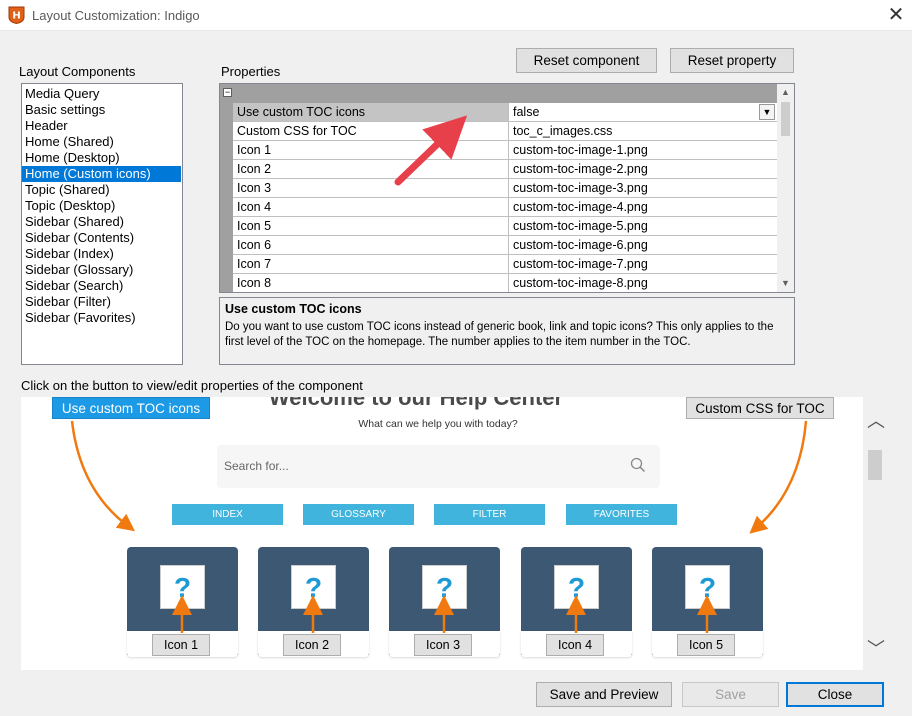 This screenshot has height=716, width=912. Describe the element at coordinates (102, 110) in the screenshot. I see `list-item: Basic settings` at that location.